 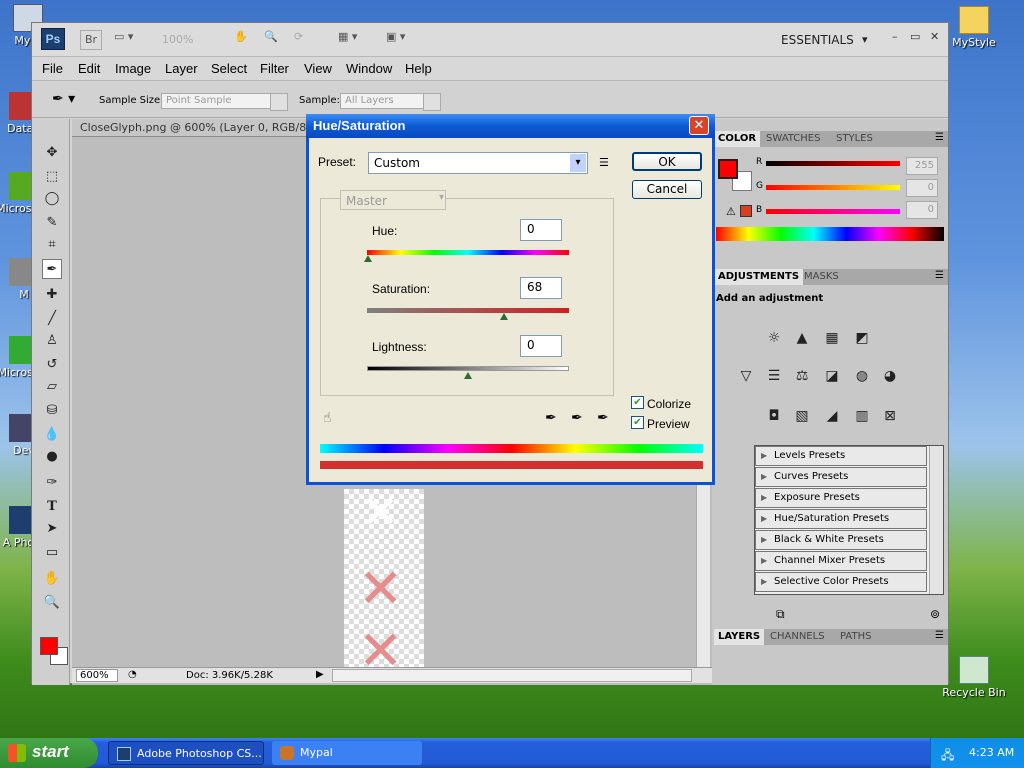 What do you see at coordinates (91, 40) in the screenshot?
I see `bridge-button: Br` at bounding box center [91, 40].